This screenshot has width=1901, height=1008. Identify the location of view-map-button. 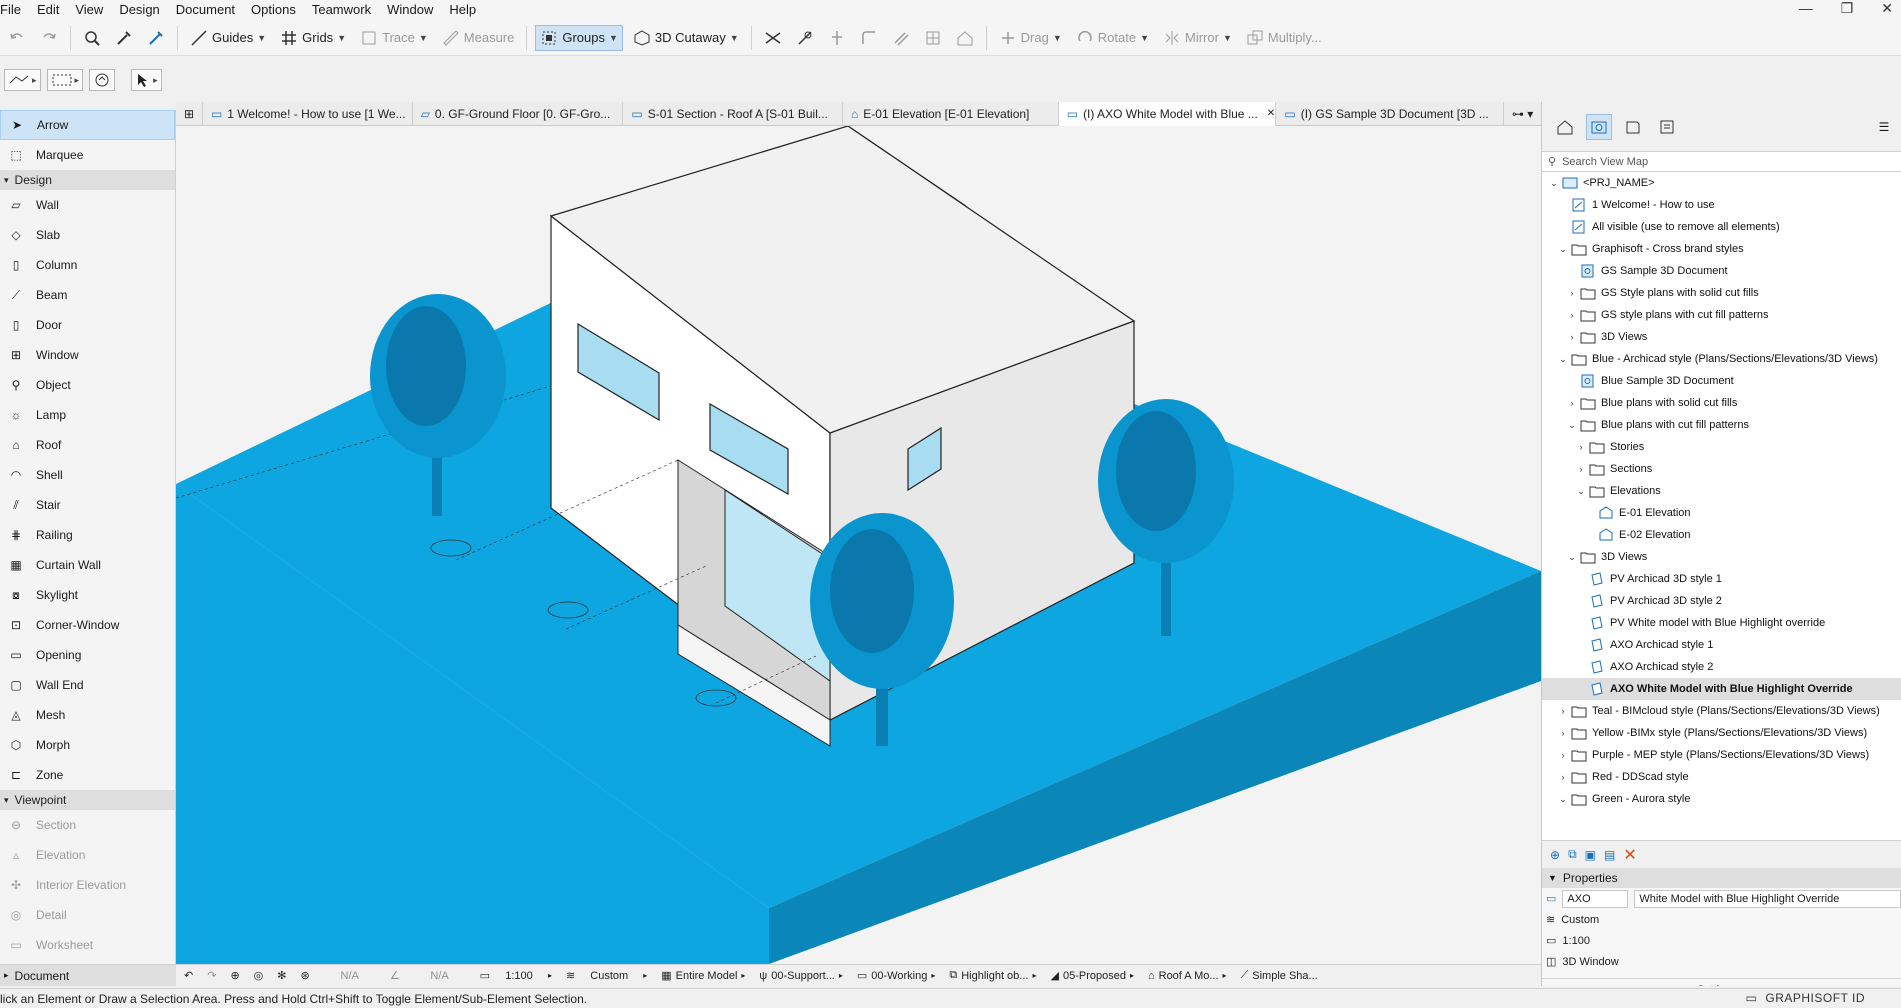
(1599, 126).